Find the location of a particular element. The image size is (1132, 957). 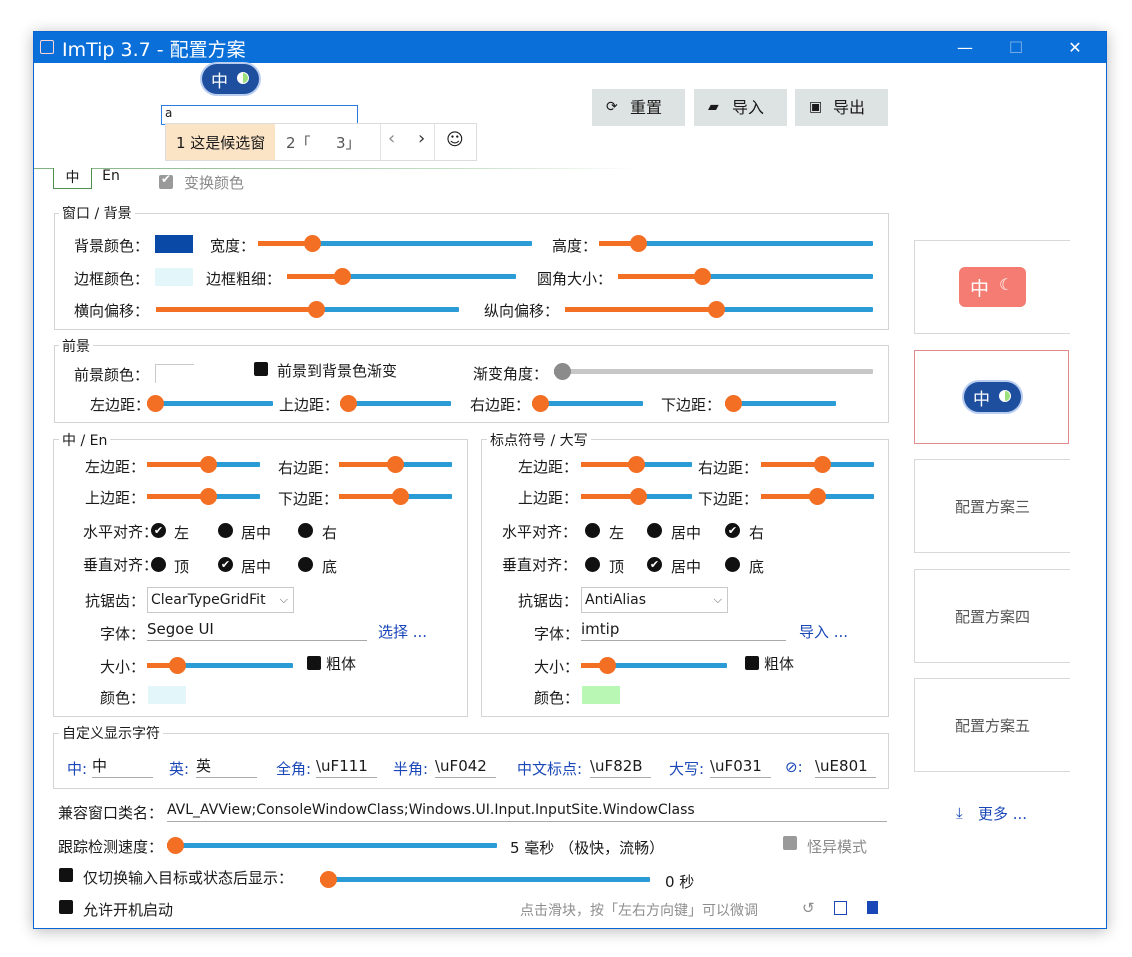

zh-color-swatch is located at coordinates (167, 695).